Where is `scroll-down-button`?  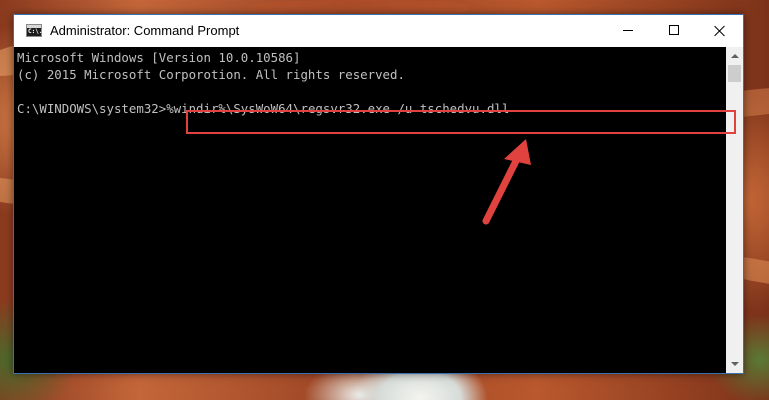
scroll-down-button is located at coordinates (734, 364).